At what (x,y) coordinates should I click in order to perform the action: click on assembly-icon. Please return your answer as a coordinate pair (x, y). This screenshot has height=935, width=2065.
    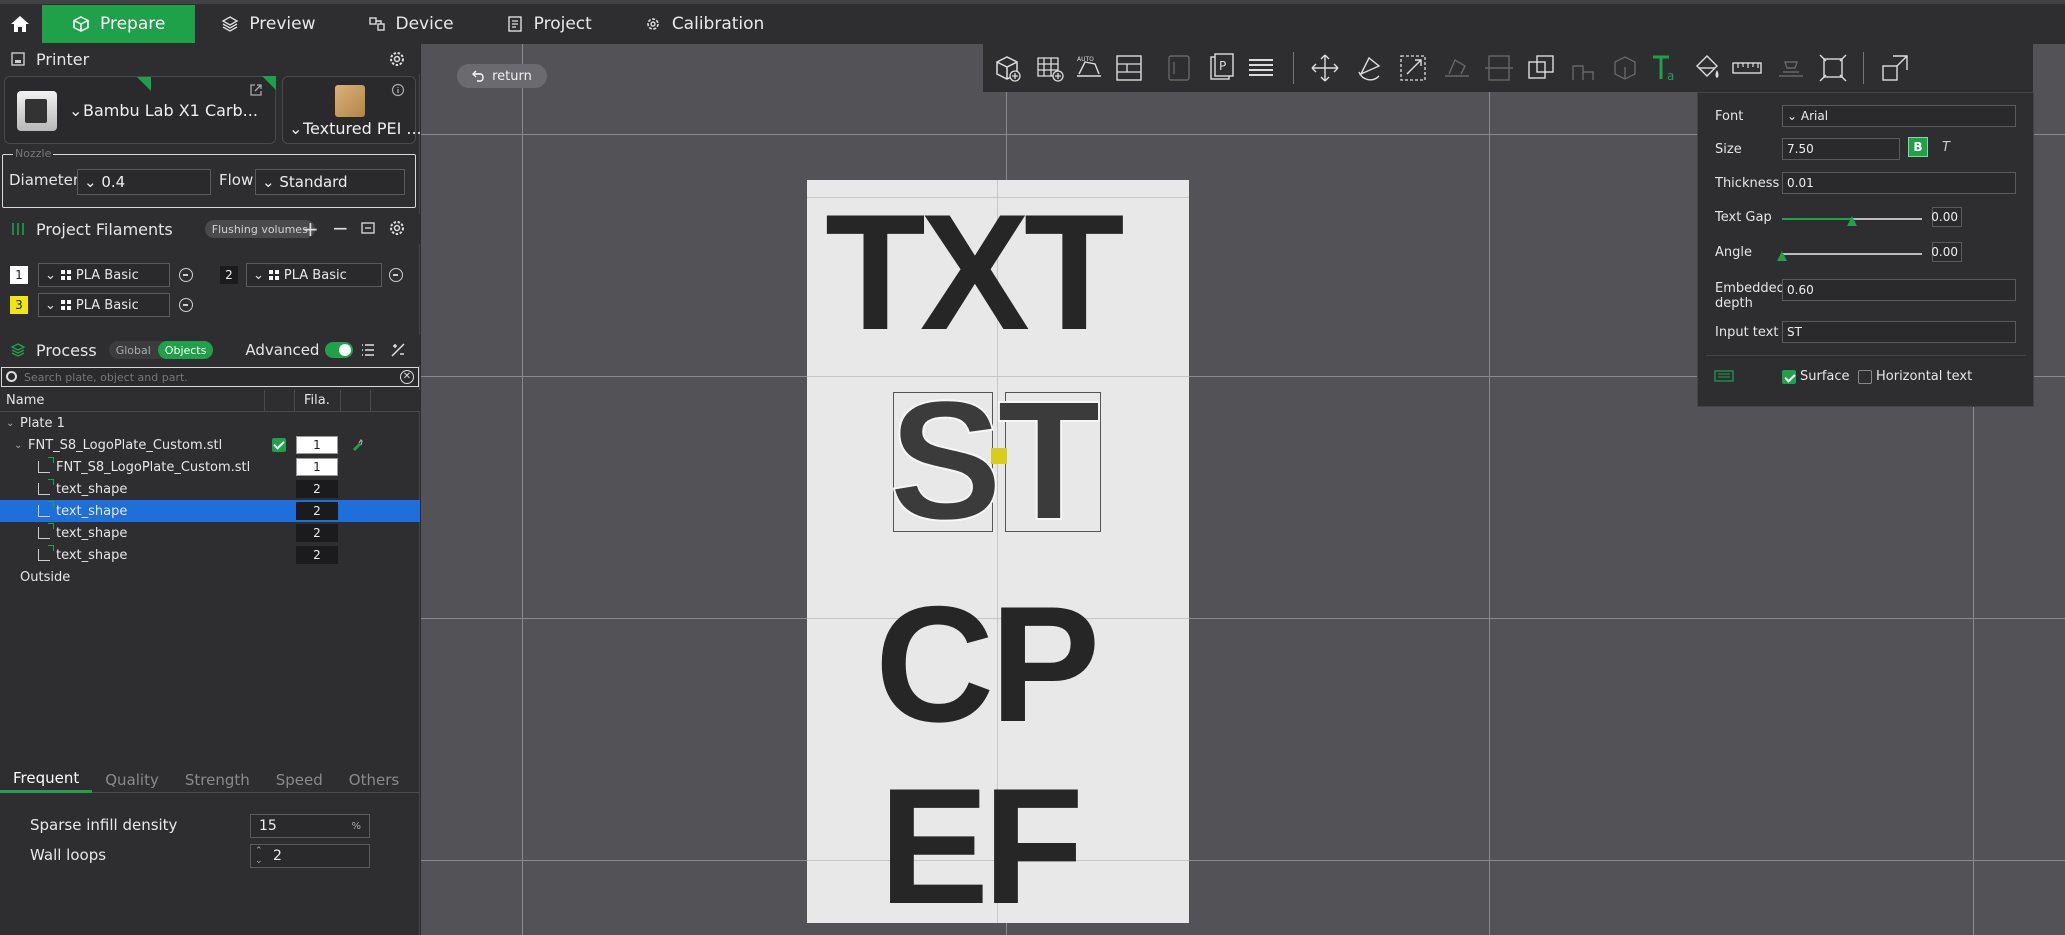
    Looking at the image, I should click on (1833, 68).